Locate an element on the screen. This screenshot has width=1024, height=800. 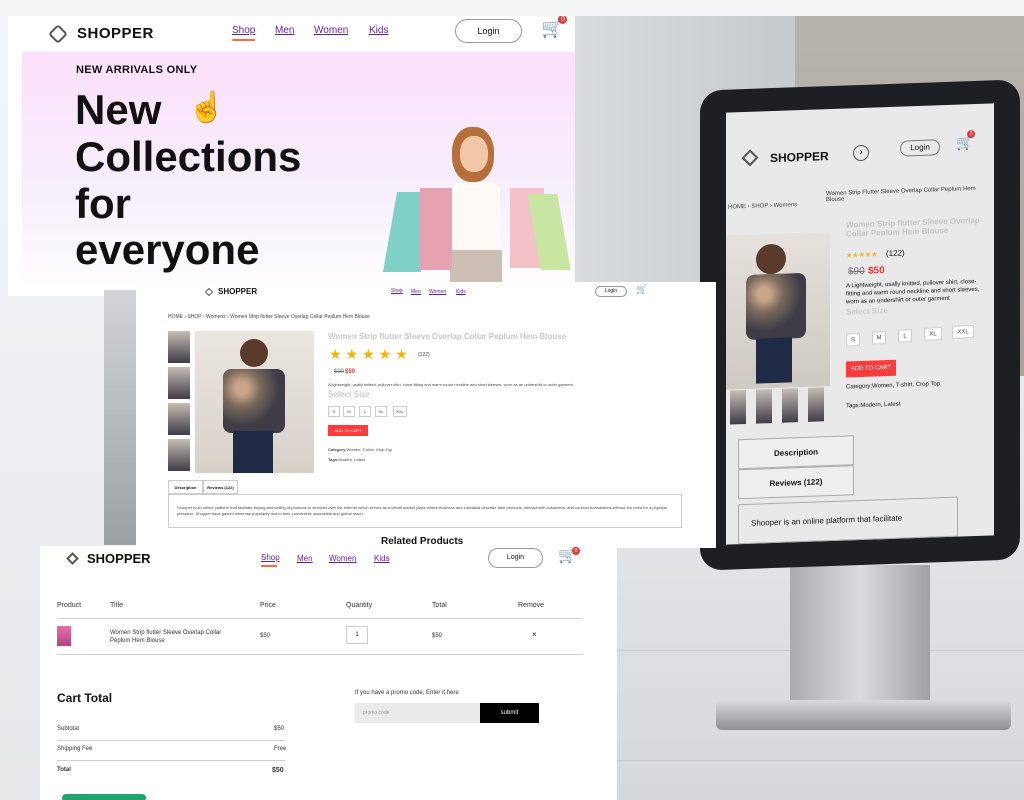
kiosk-size-s: S is located at coordinates (853, 340).